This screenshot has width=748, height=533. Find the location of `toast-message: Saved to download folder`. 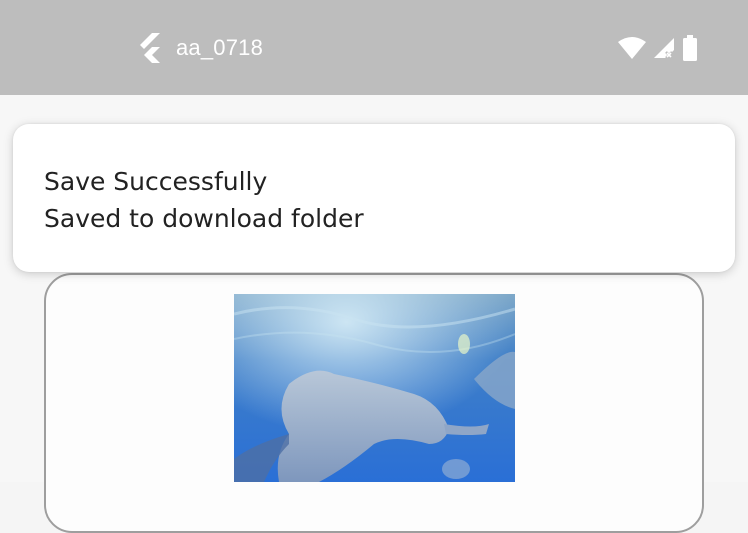

toast-message: Saved to download folder is located at coordinates (204, 218).